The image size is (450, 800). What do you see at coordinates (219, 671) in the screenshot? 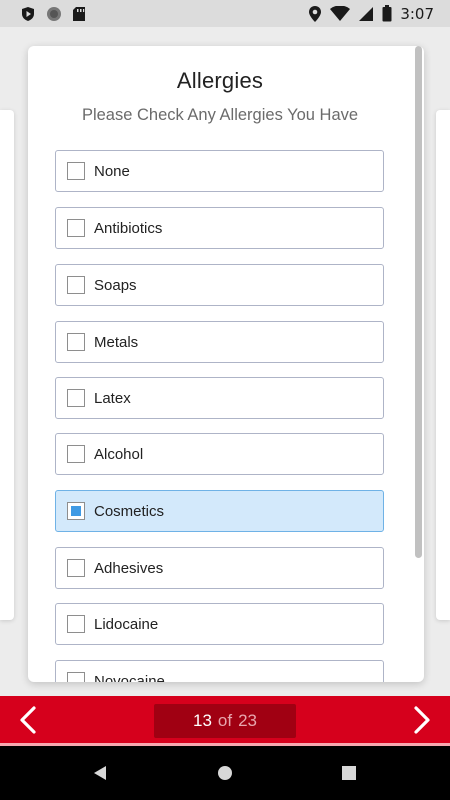
I see `option-novocaine: Novocaine` at bounding box center [219, 671].